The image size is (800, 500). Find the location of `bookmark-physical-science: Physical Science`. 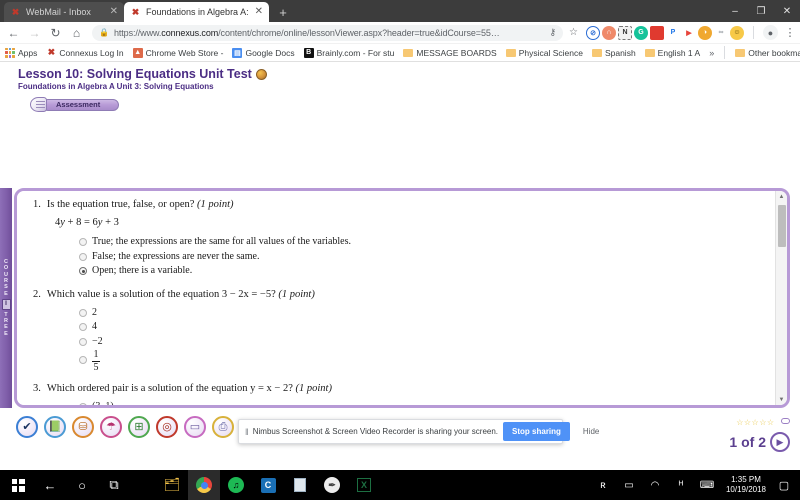

bookmark-physical-science: Physical Science is located at coordinates (544, 53).